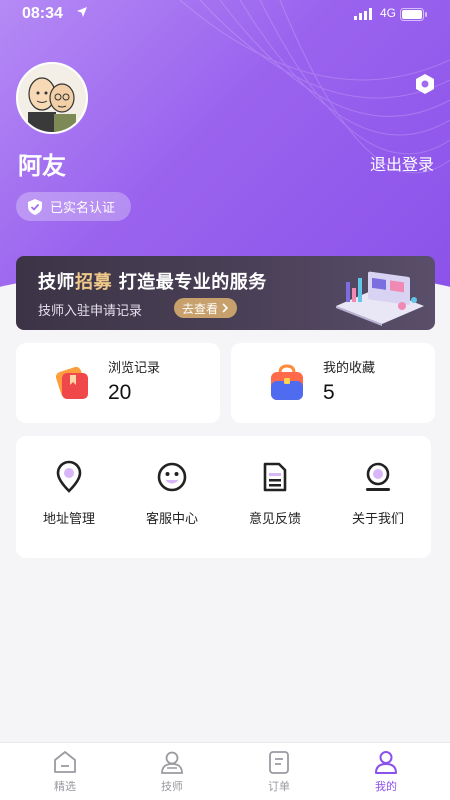 This screenshot has height=800, width=450. I want to click on favorites-card: 我的收藏 5, so click(333, 383).